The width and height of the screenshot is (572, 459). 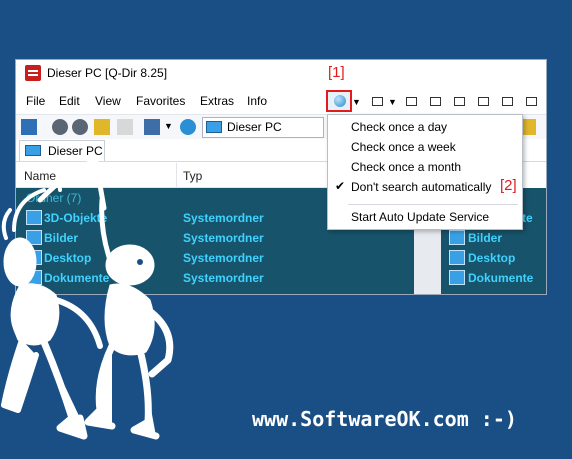 I want to click on back-icon, so click(x=60, y=127).